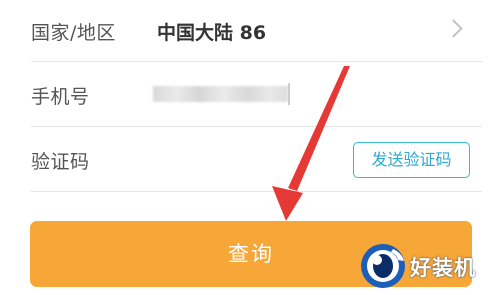  I want to click on send-code-button: 发送验证码, so click(411, 160).